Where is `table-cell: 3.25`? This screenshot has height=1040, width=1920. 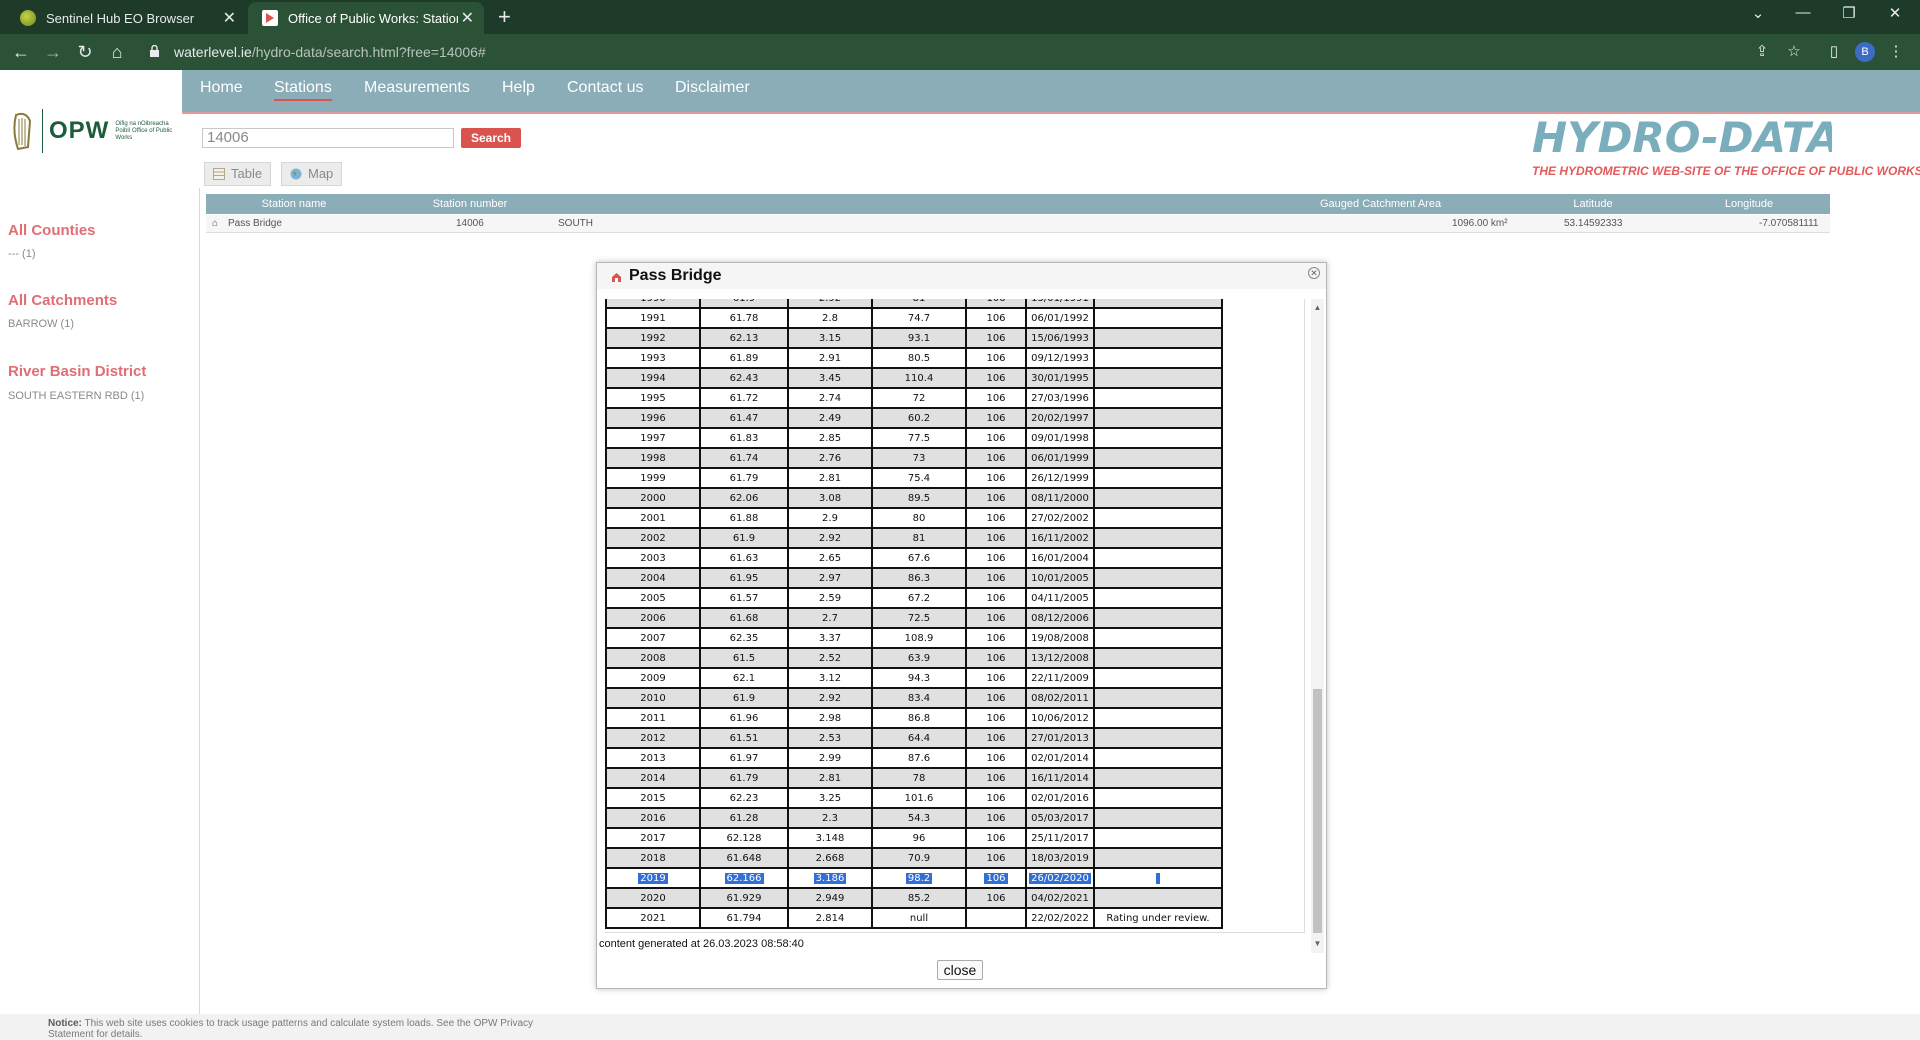 table-cell: 3.25 is located at coordinates (830, 798).